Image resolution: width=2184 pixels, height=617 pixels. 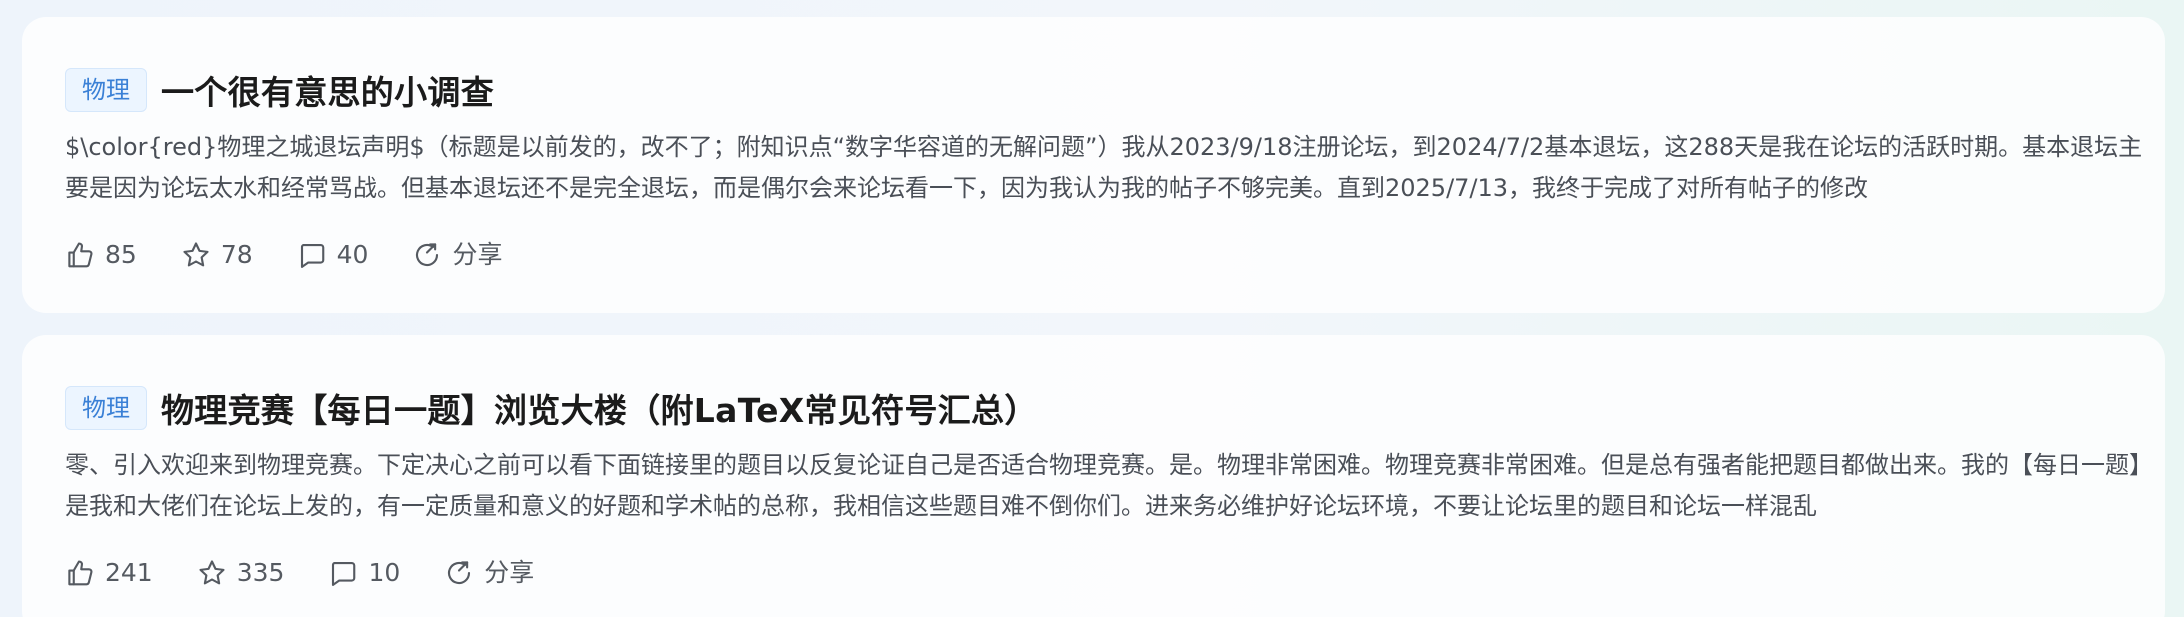 What do you see at coordinates (1093, 408) in the screenshot?
I see `post-title-row: 物理 物理竞赛【每日一题】浏览大楼（附LaTeX常见符号汇总）` at bounding box center [1093, 408].